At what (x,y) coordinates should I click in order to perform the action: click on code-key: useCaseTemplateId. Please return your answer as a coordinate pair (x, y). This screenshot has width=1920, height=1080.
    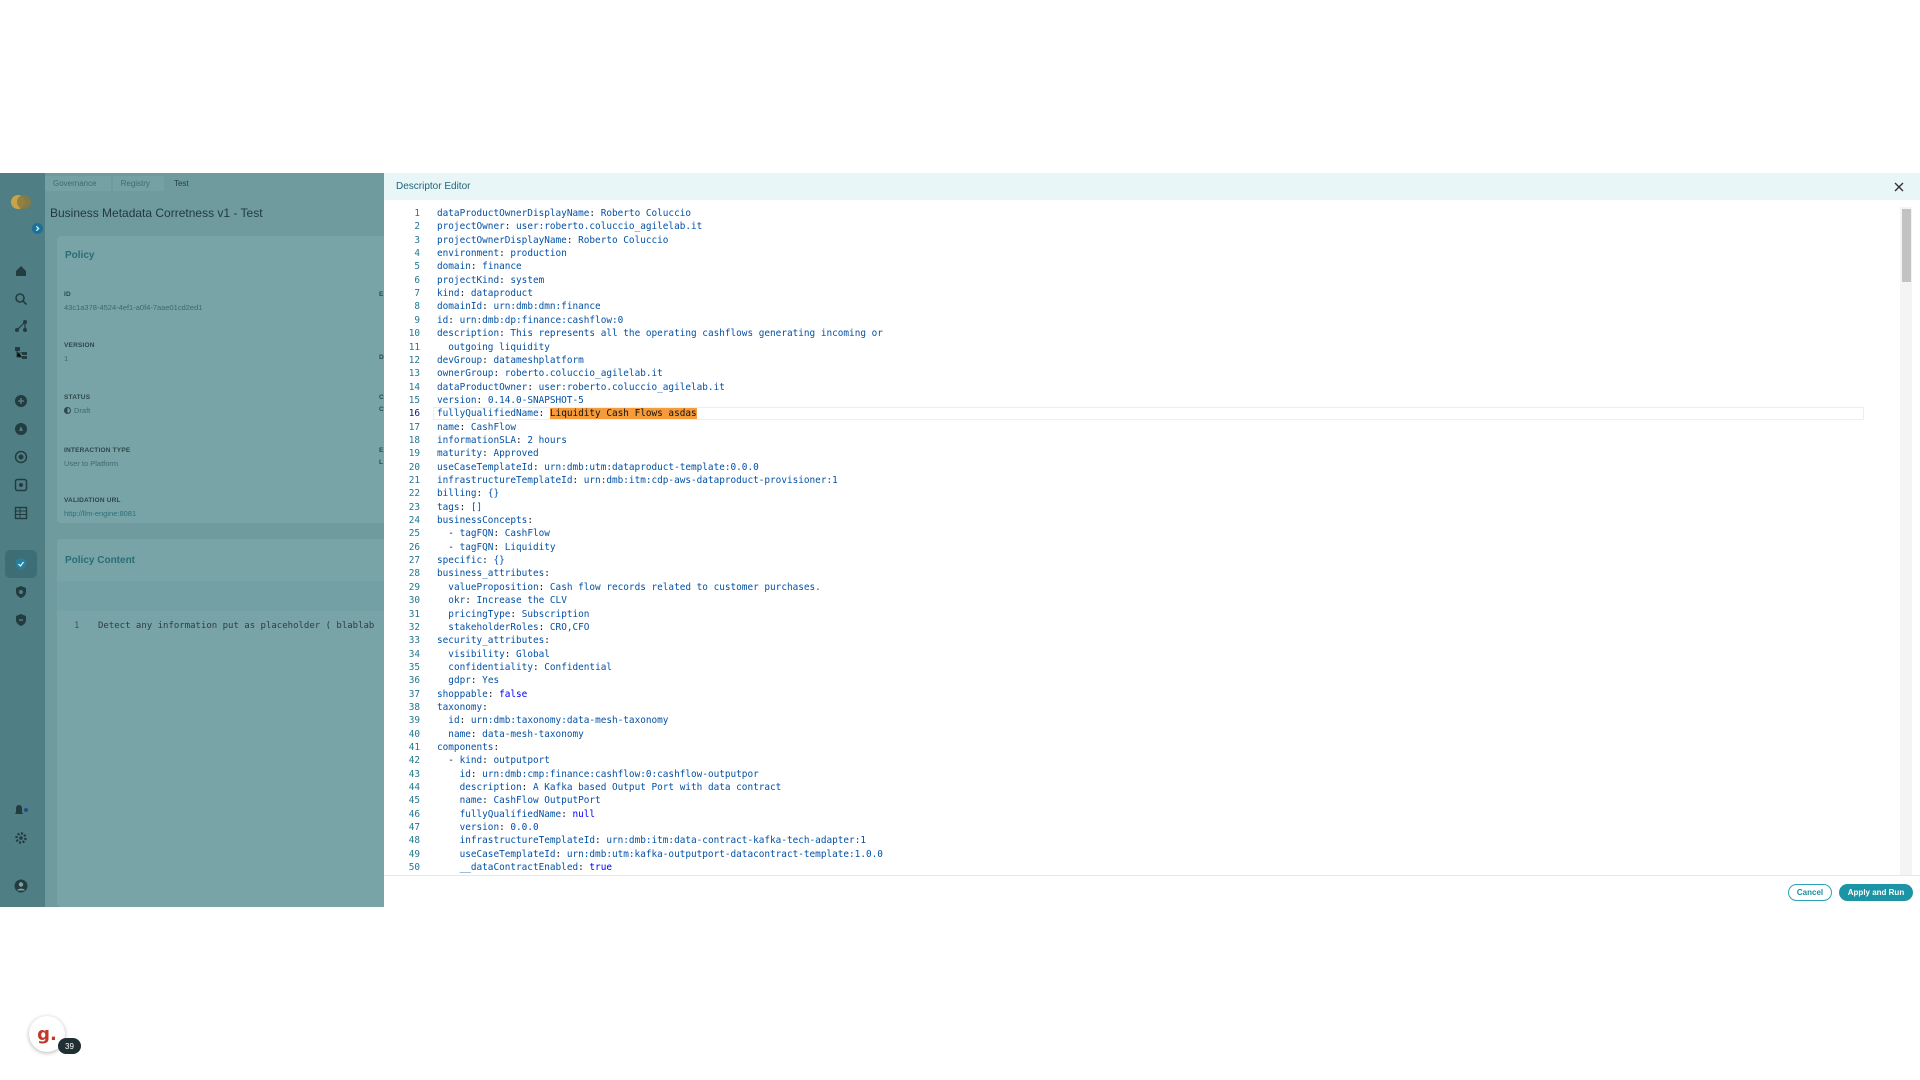
    Looking at the image, I should click on (485, 467).